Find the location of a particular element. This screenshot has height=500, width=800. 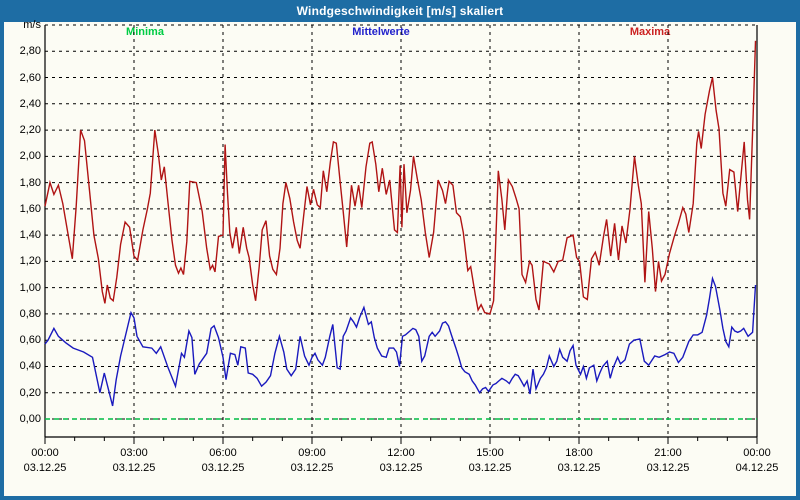

x-tick-date-label: 04.12.25 is located at coordinates (757, 468).